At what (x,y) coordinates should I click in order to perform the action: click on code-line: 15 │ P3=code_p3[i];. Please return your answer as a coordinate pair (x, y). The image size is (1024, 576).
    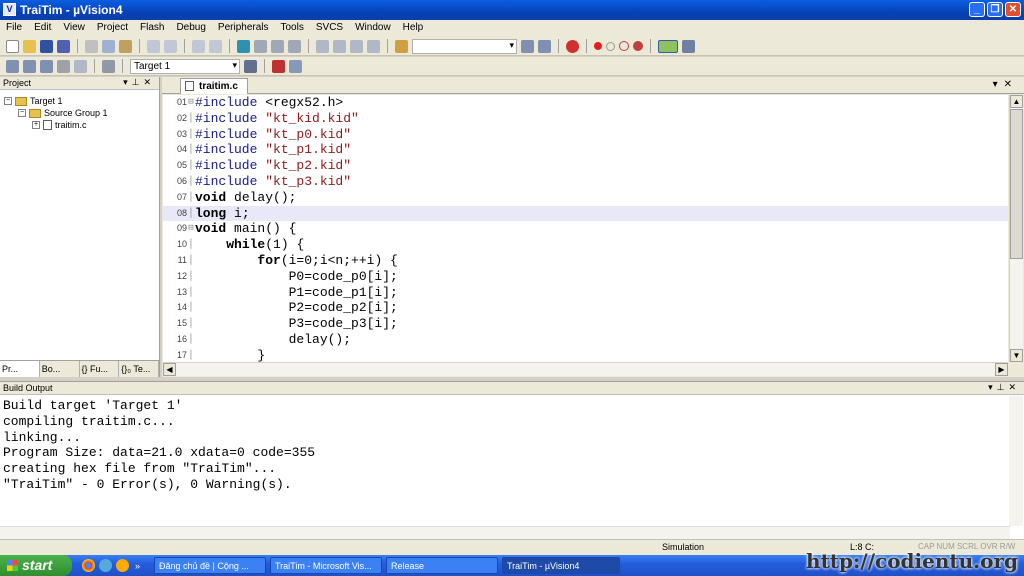
    Looking at the image, I should click on (585, 324).